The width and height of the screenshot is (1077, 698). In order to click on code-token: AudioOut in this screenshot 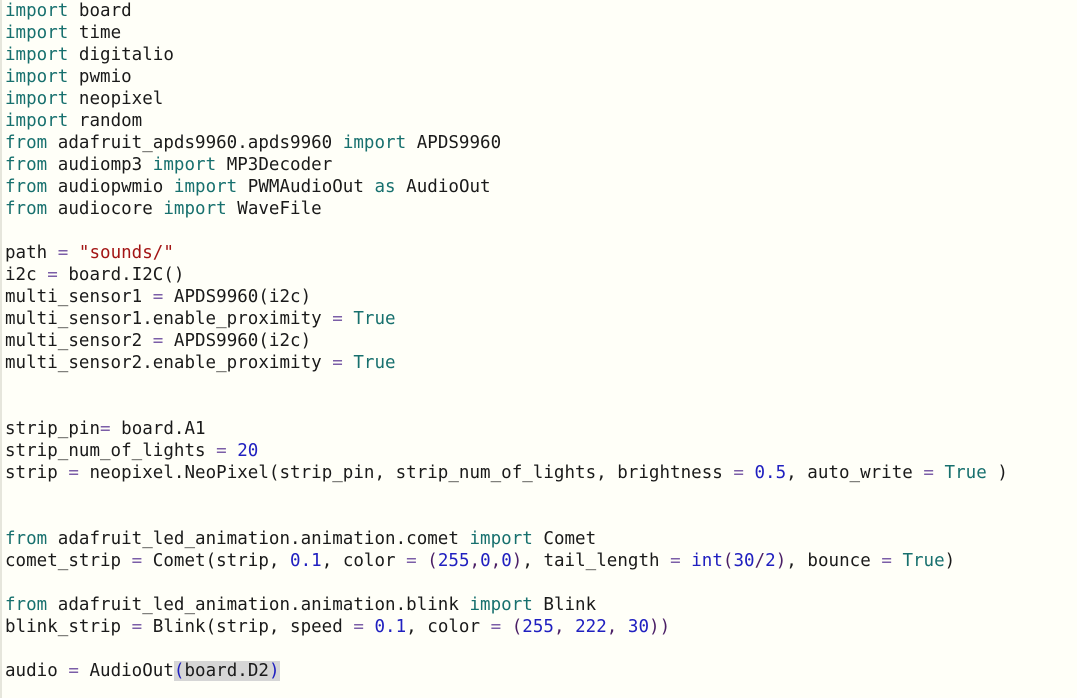, I will do `click(126, 671)`.